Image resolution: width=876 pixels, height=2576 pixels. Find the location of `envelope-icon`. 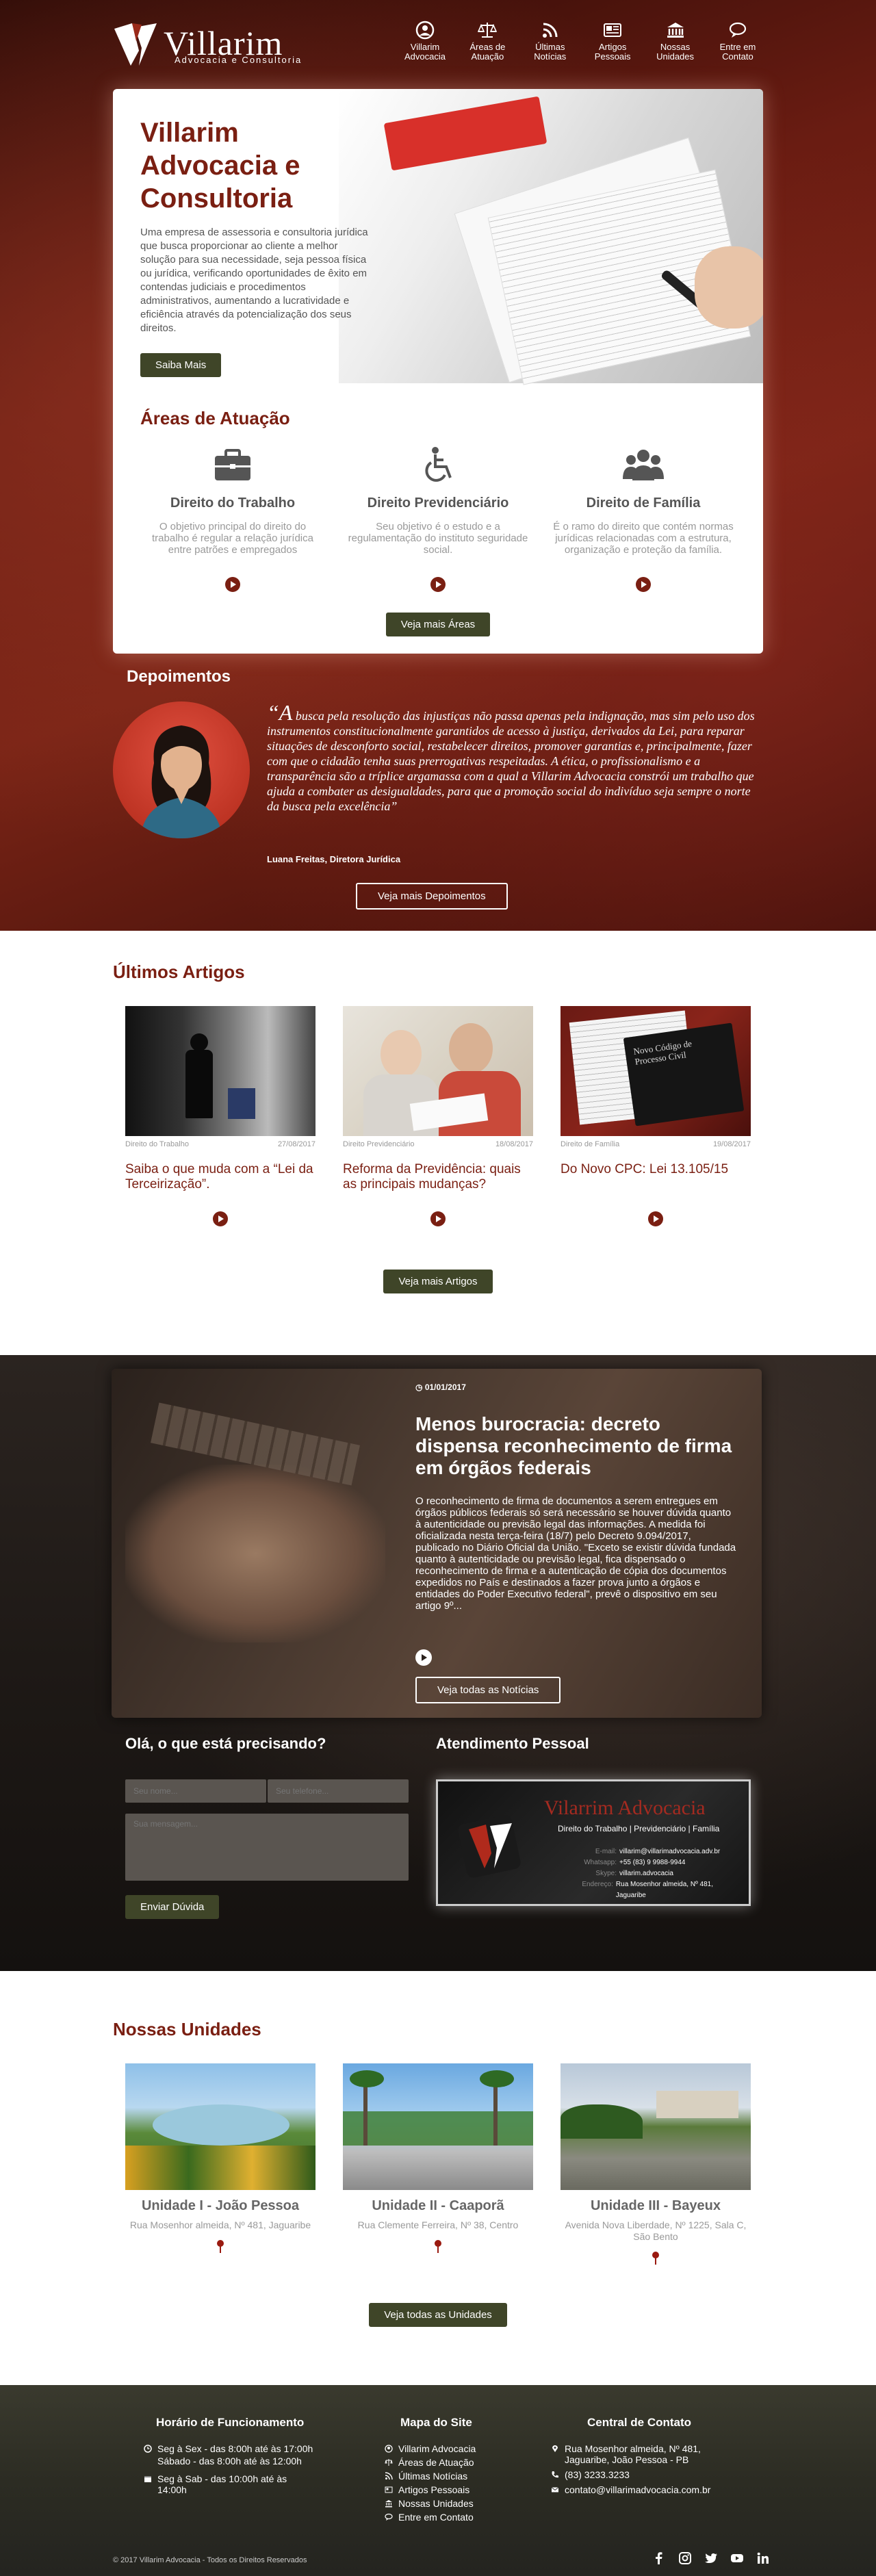

envelope-icon is located at coordinates (555, 2490).